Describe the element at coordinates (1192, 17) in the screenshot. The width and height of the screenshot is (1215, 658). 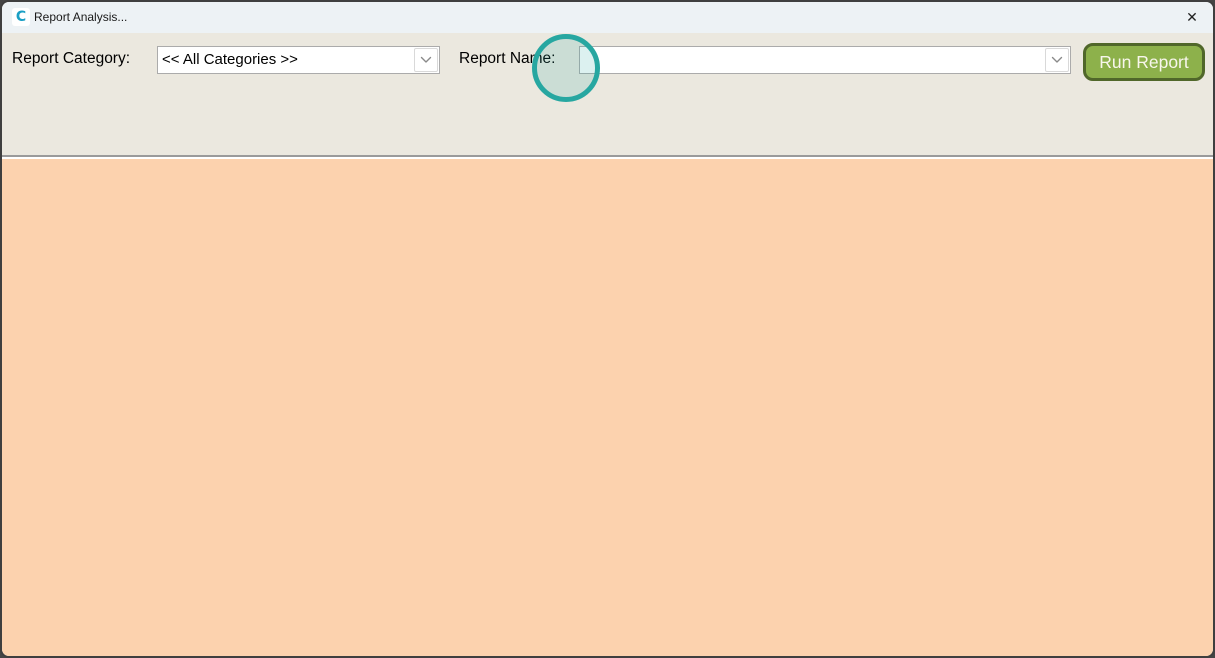
I see `close-icon: ✕` at that location.